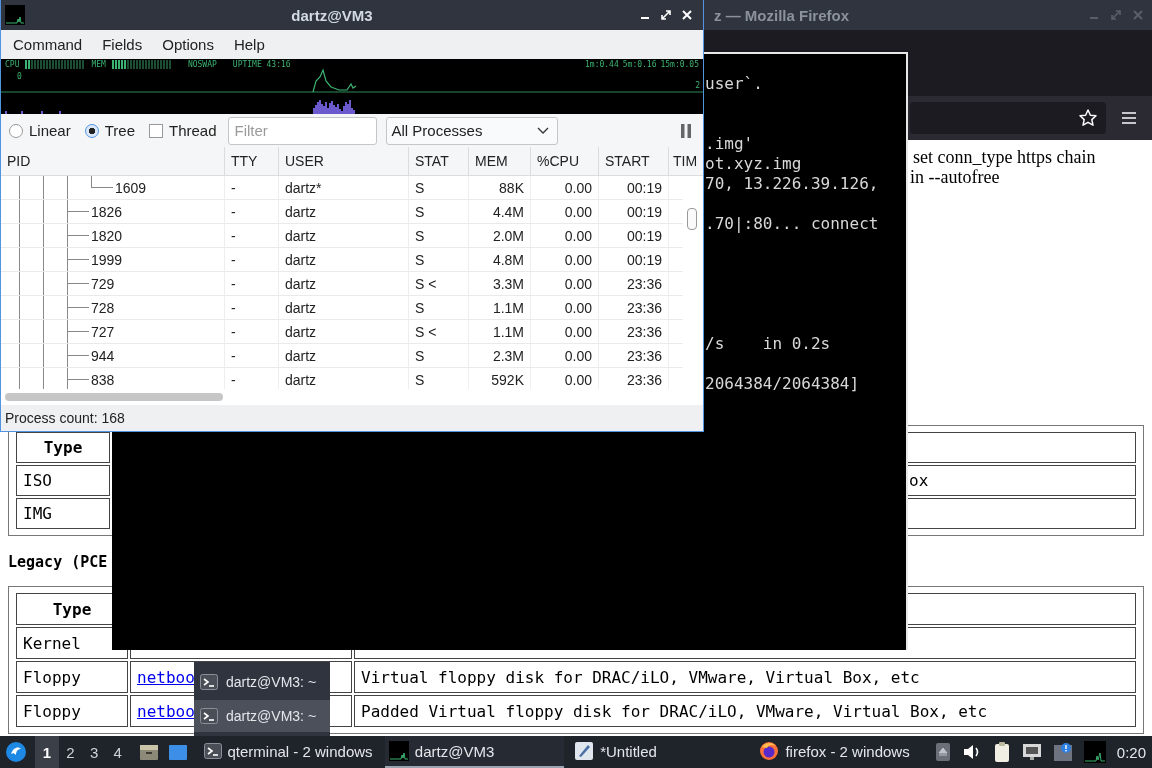 The height and width of the screenshot is (768, 1152). Describe the element at coordinates (302, 130) in the screenshot. I see `filter-field: Filter` at that location.